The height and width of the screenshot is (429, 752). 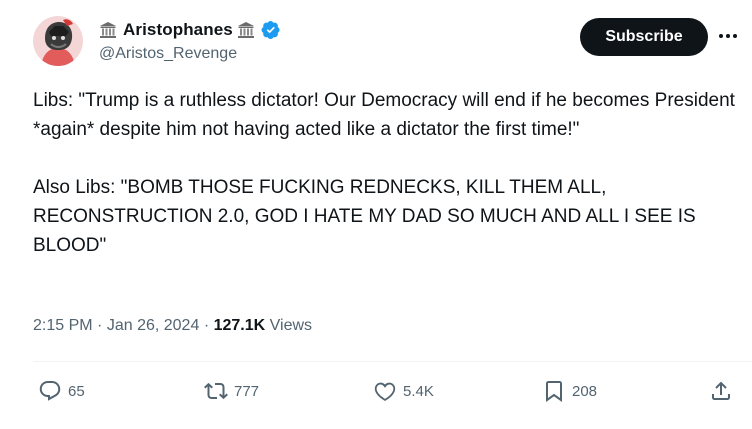 I want to click on reply-count: 65, so click(x=76, y=391).